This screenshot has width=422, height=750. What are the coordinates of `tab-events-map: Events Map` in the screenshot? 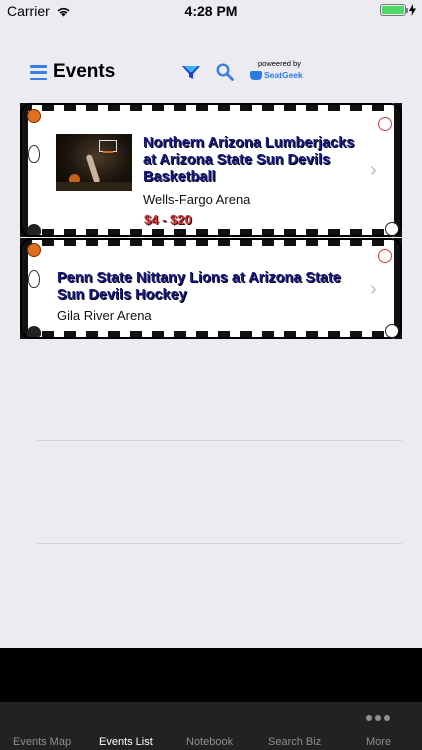 It's located at (42, 742).